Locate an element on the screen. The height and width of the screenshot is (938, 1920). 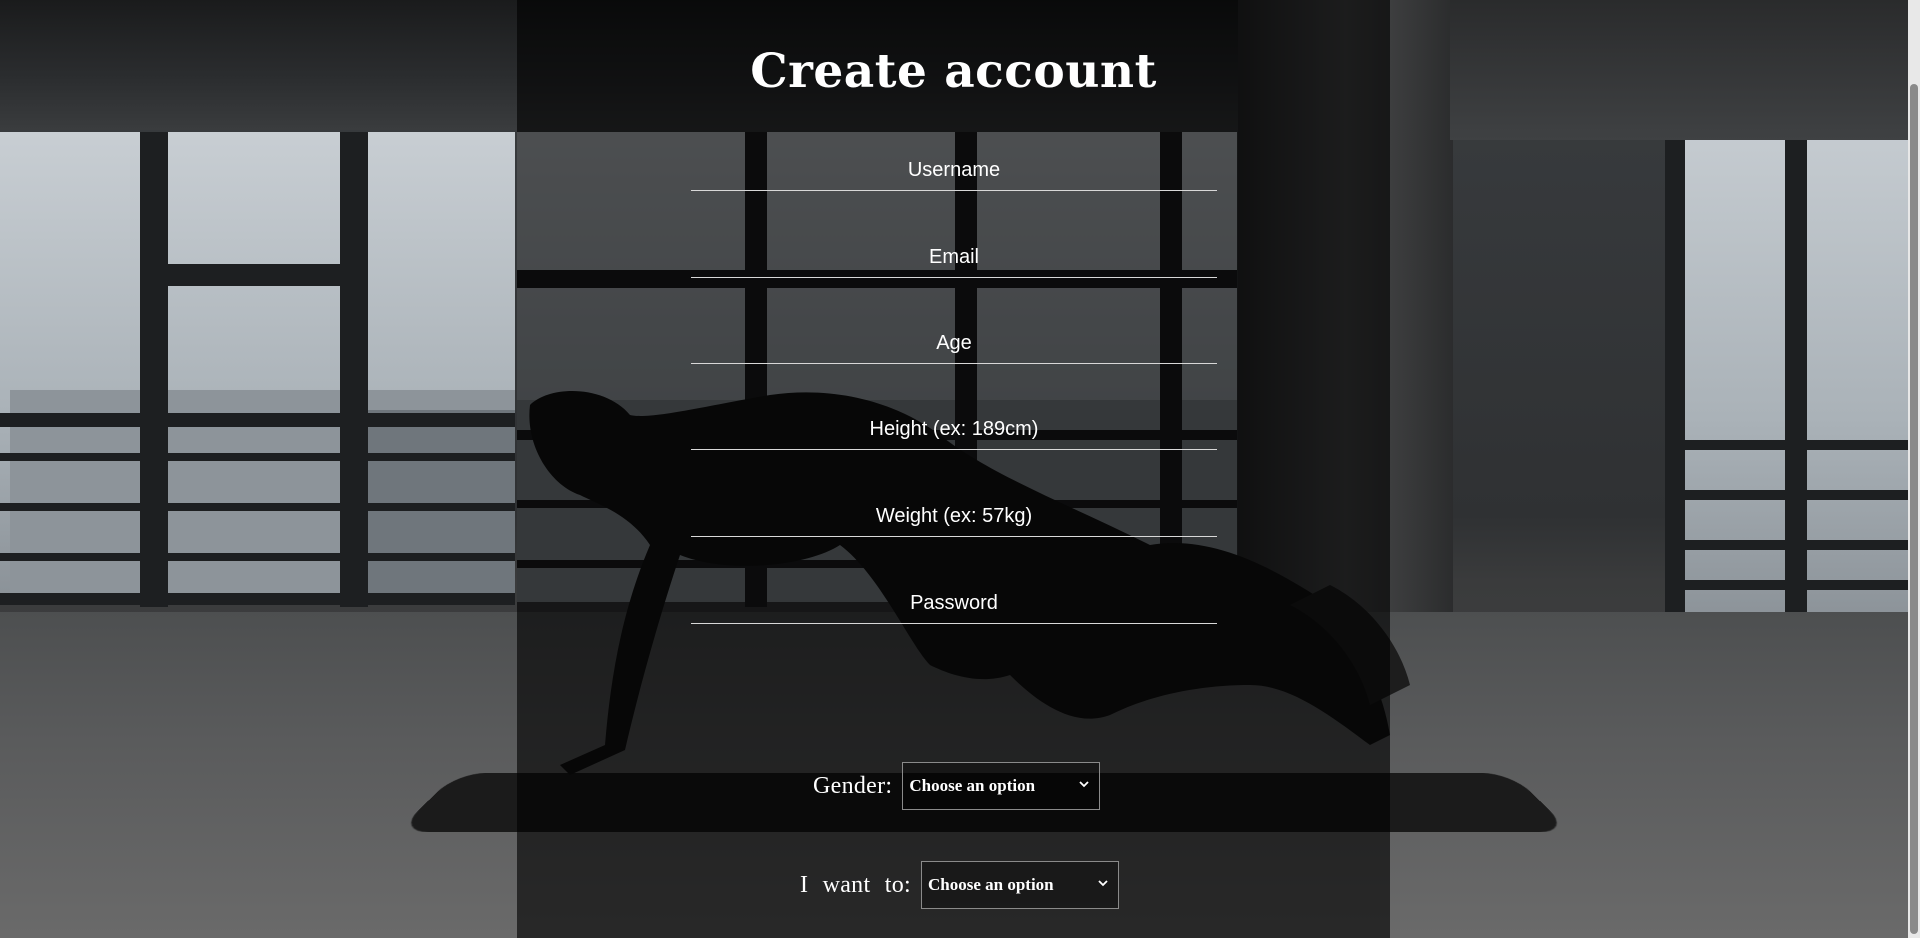
height-field is located at coordinates (954, 429).